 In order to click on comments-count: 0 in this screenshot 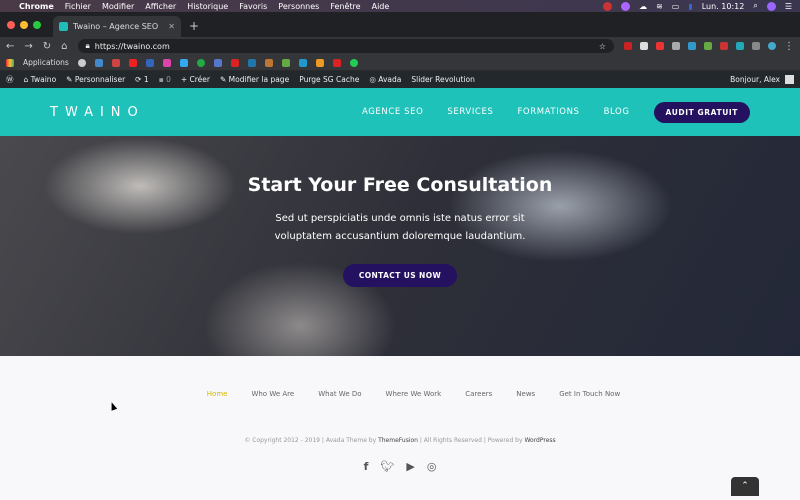, I will do `click(168, 79)`.